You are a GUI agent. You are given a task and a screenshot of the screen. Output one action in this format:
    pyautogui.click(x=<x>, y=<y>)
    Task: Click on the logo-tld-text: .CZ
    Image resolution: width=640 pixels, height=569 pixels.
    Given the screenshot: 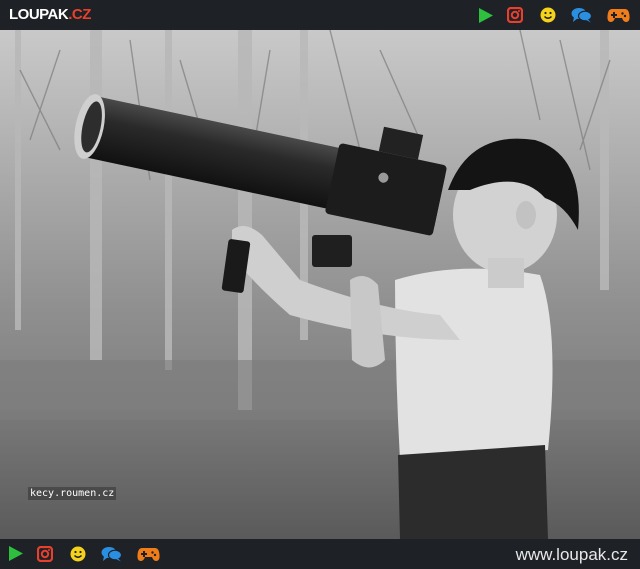 What is the action you would take?
    pyautogui.click(x=79, y=14)
    